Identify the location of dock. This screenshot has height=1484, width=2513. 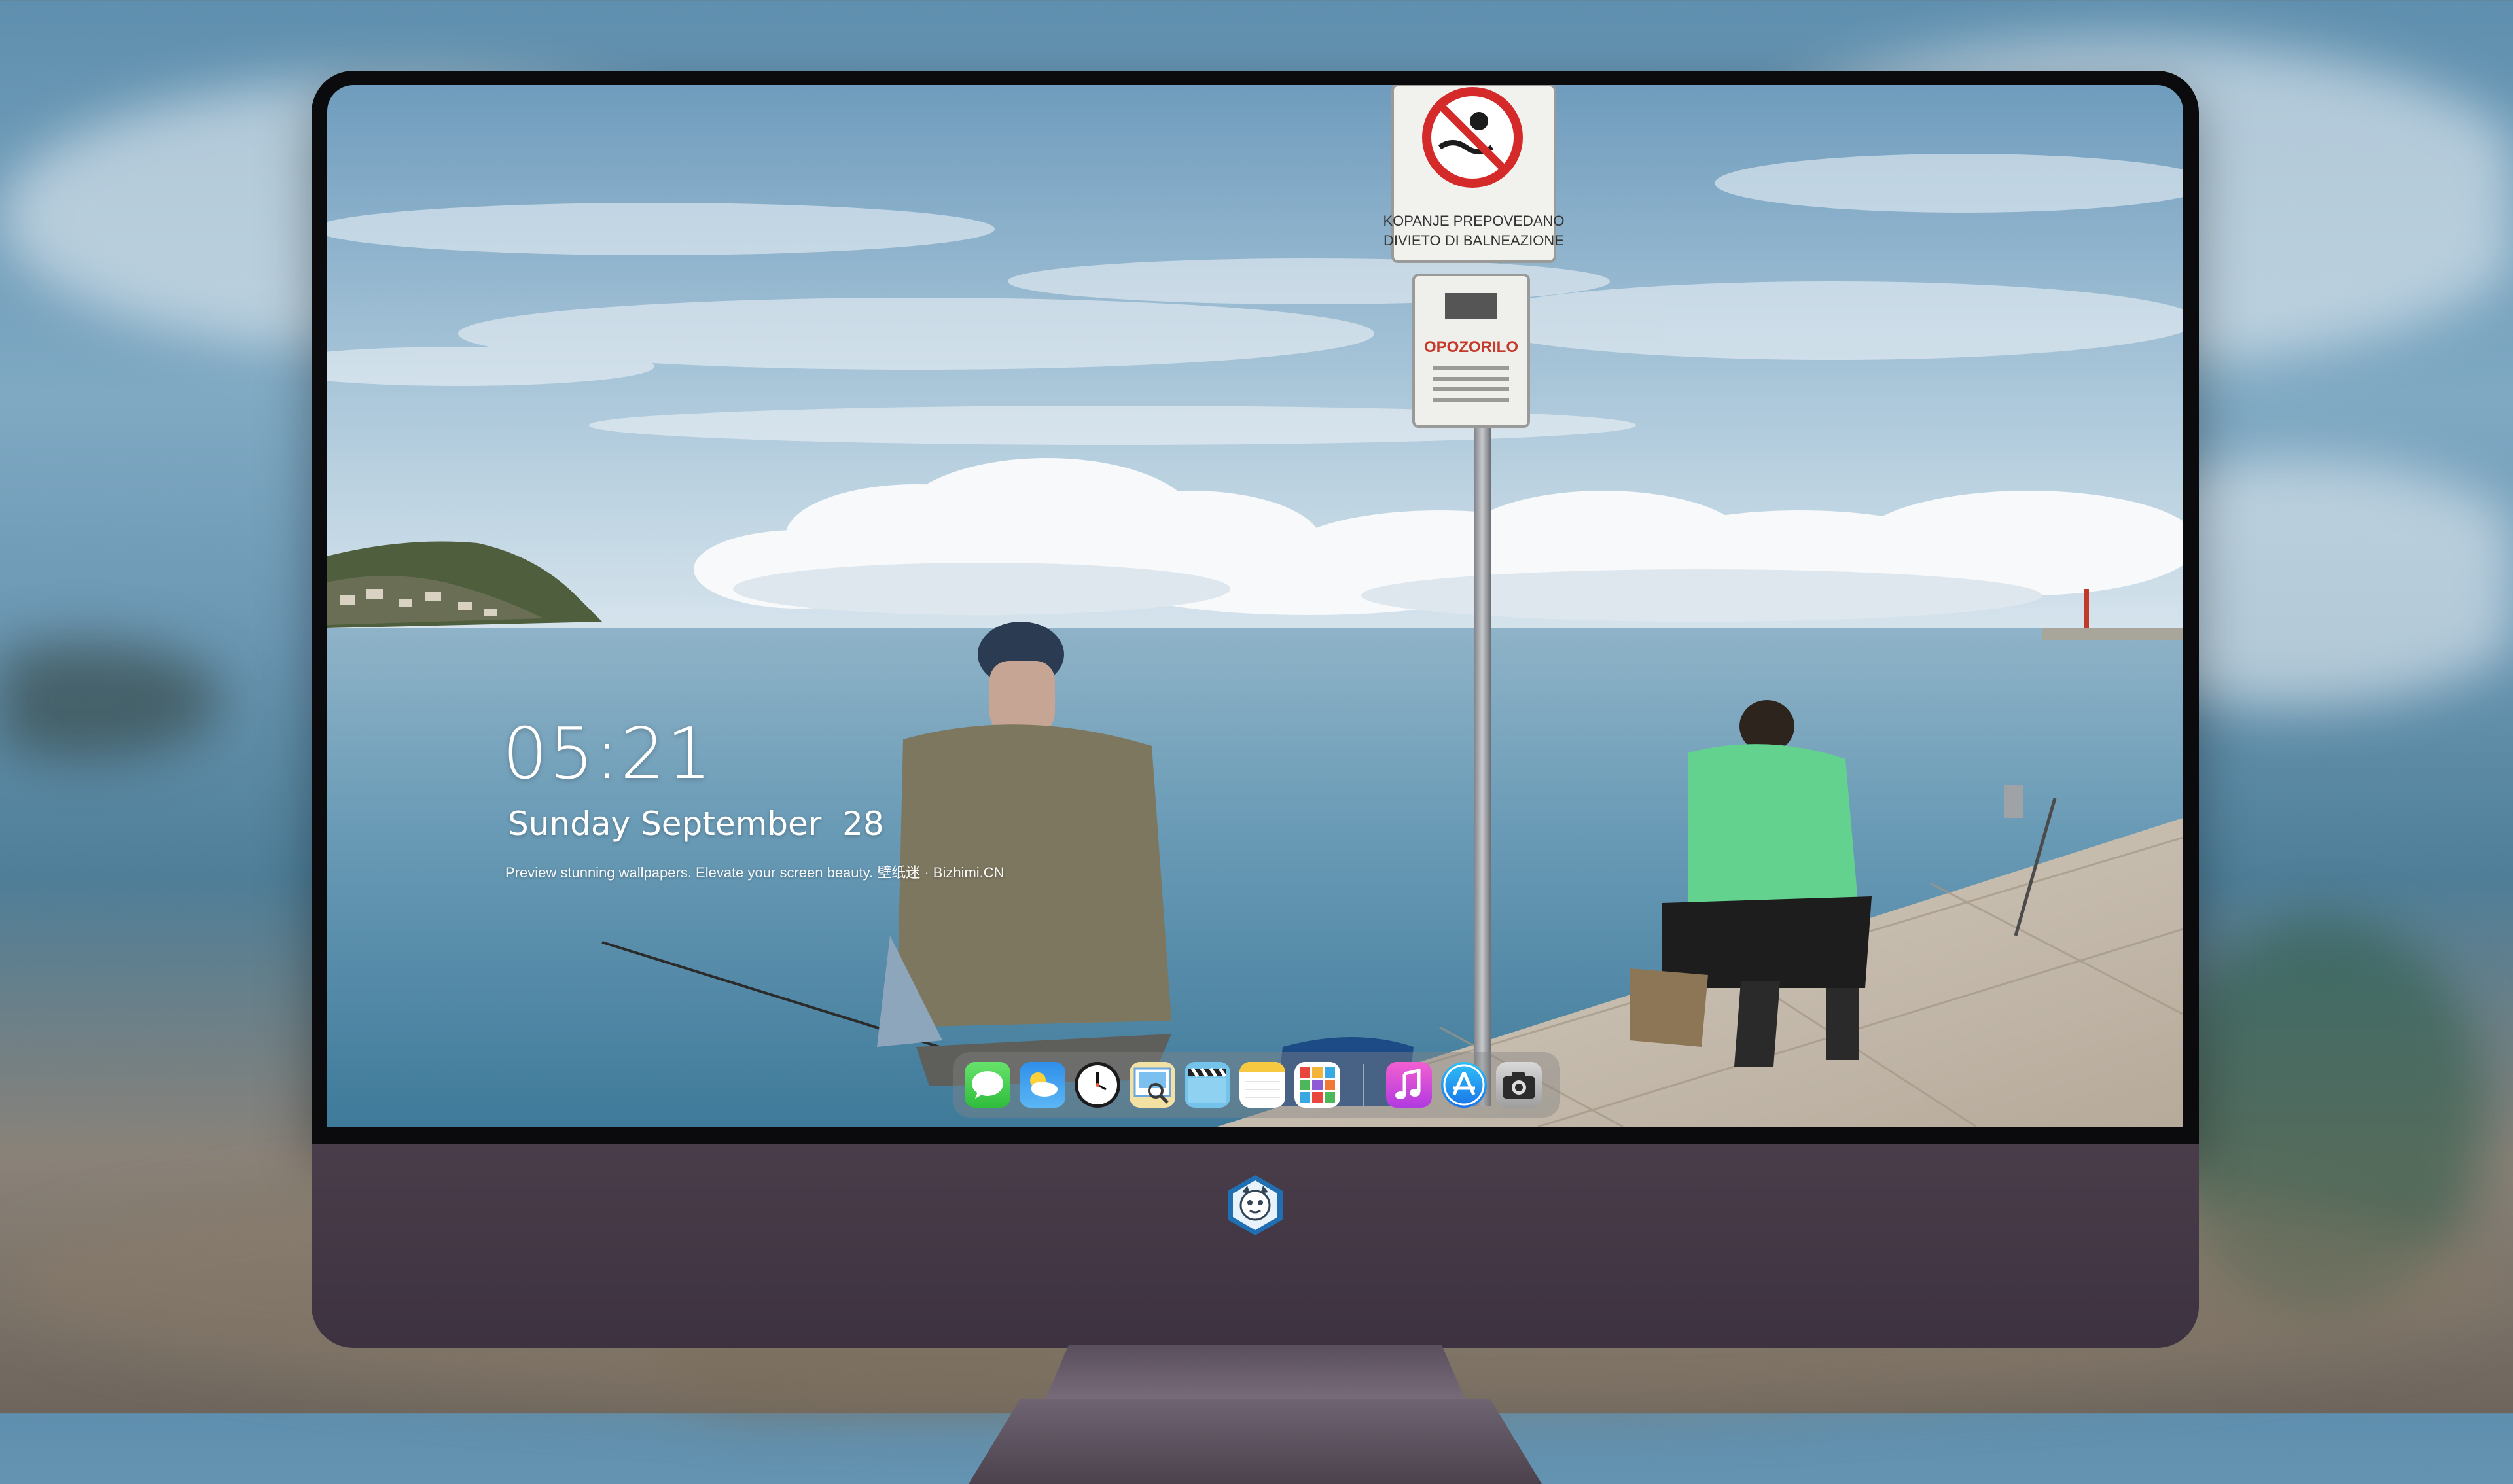
(1256, 1085).